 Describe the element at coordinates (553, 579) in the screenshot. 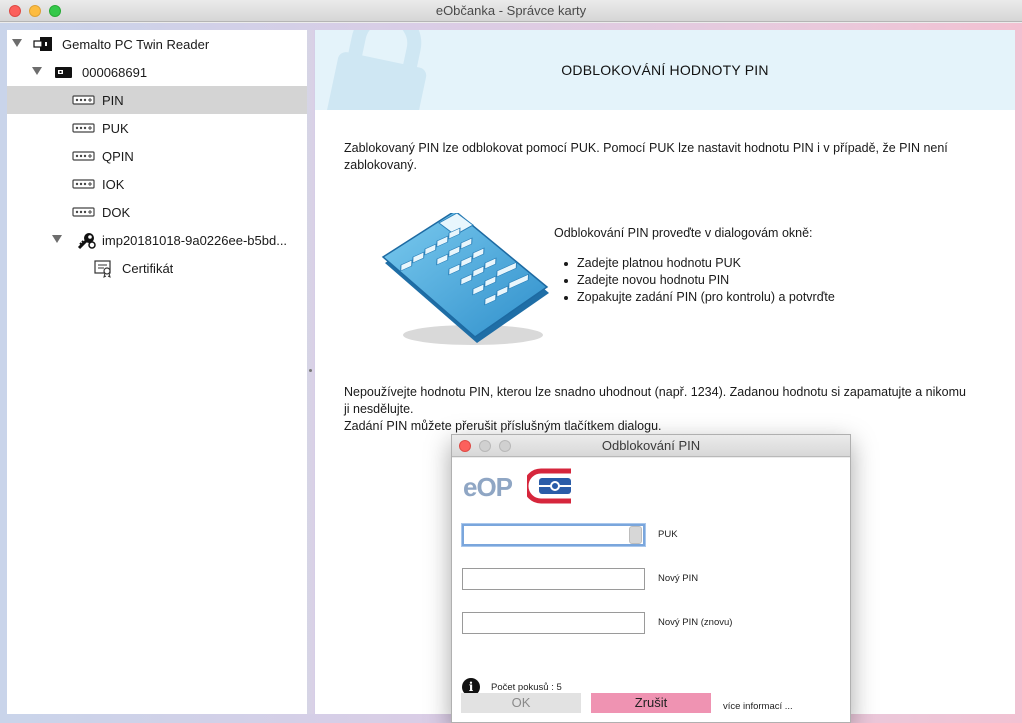

I see `new-pin-input` at that location.